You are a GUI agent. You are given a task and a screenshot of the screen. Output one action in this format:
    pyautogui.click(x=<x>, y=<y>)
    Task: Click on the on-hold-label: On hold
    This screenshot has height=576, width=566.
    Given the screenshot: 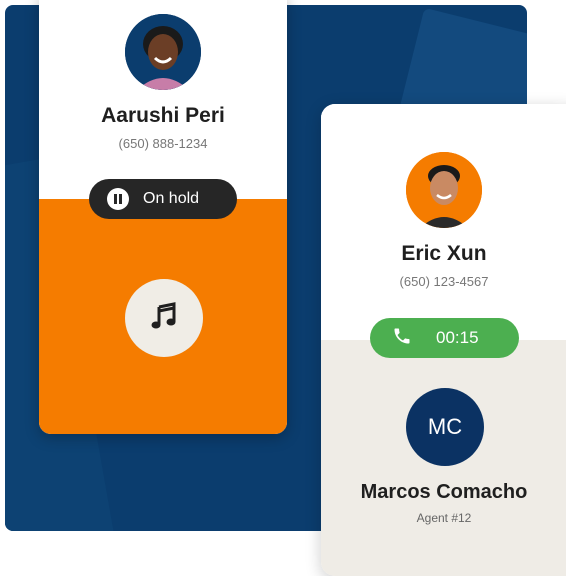 What is the action you would take?
    pyautogui.click(x=171, y=198)
    